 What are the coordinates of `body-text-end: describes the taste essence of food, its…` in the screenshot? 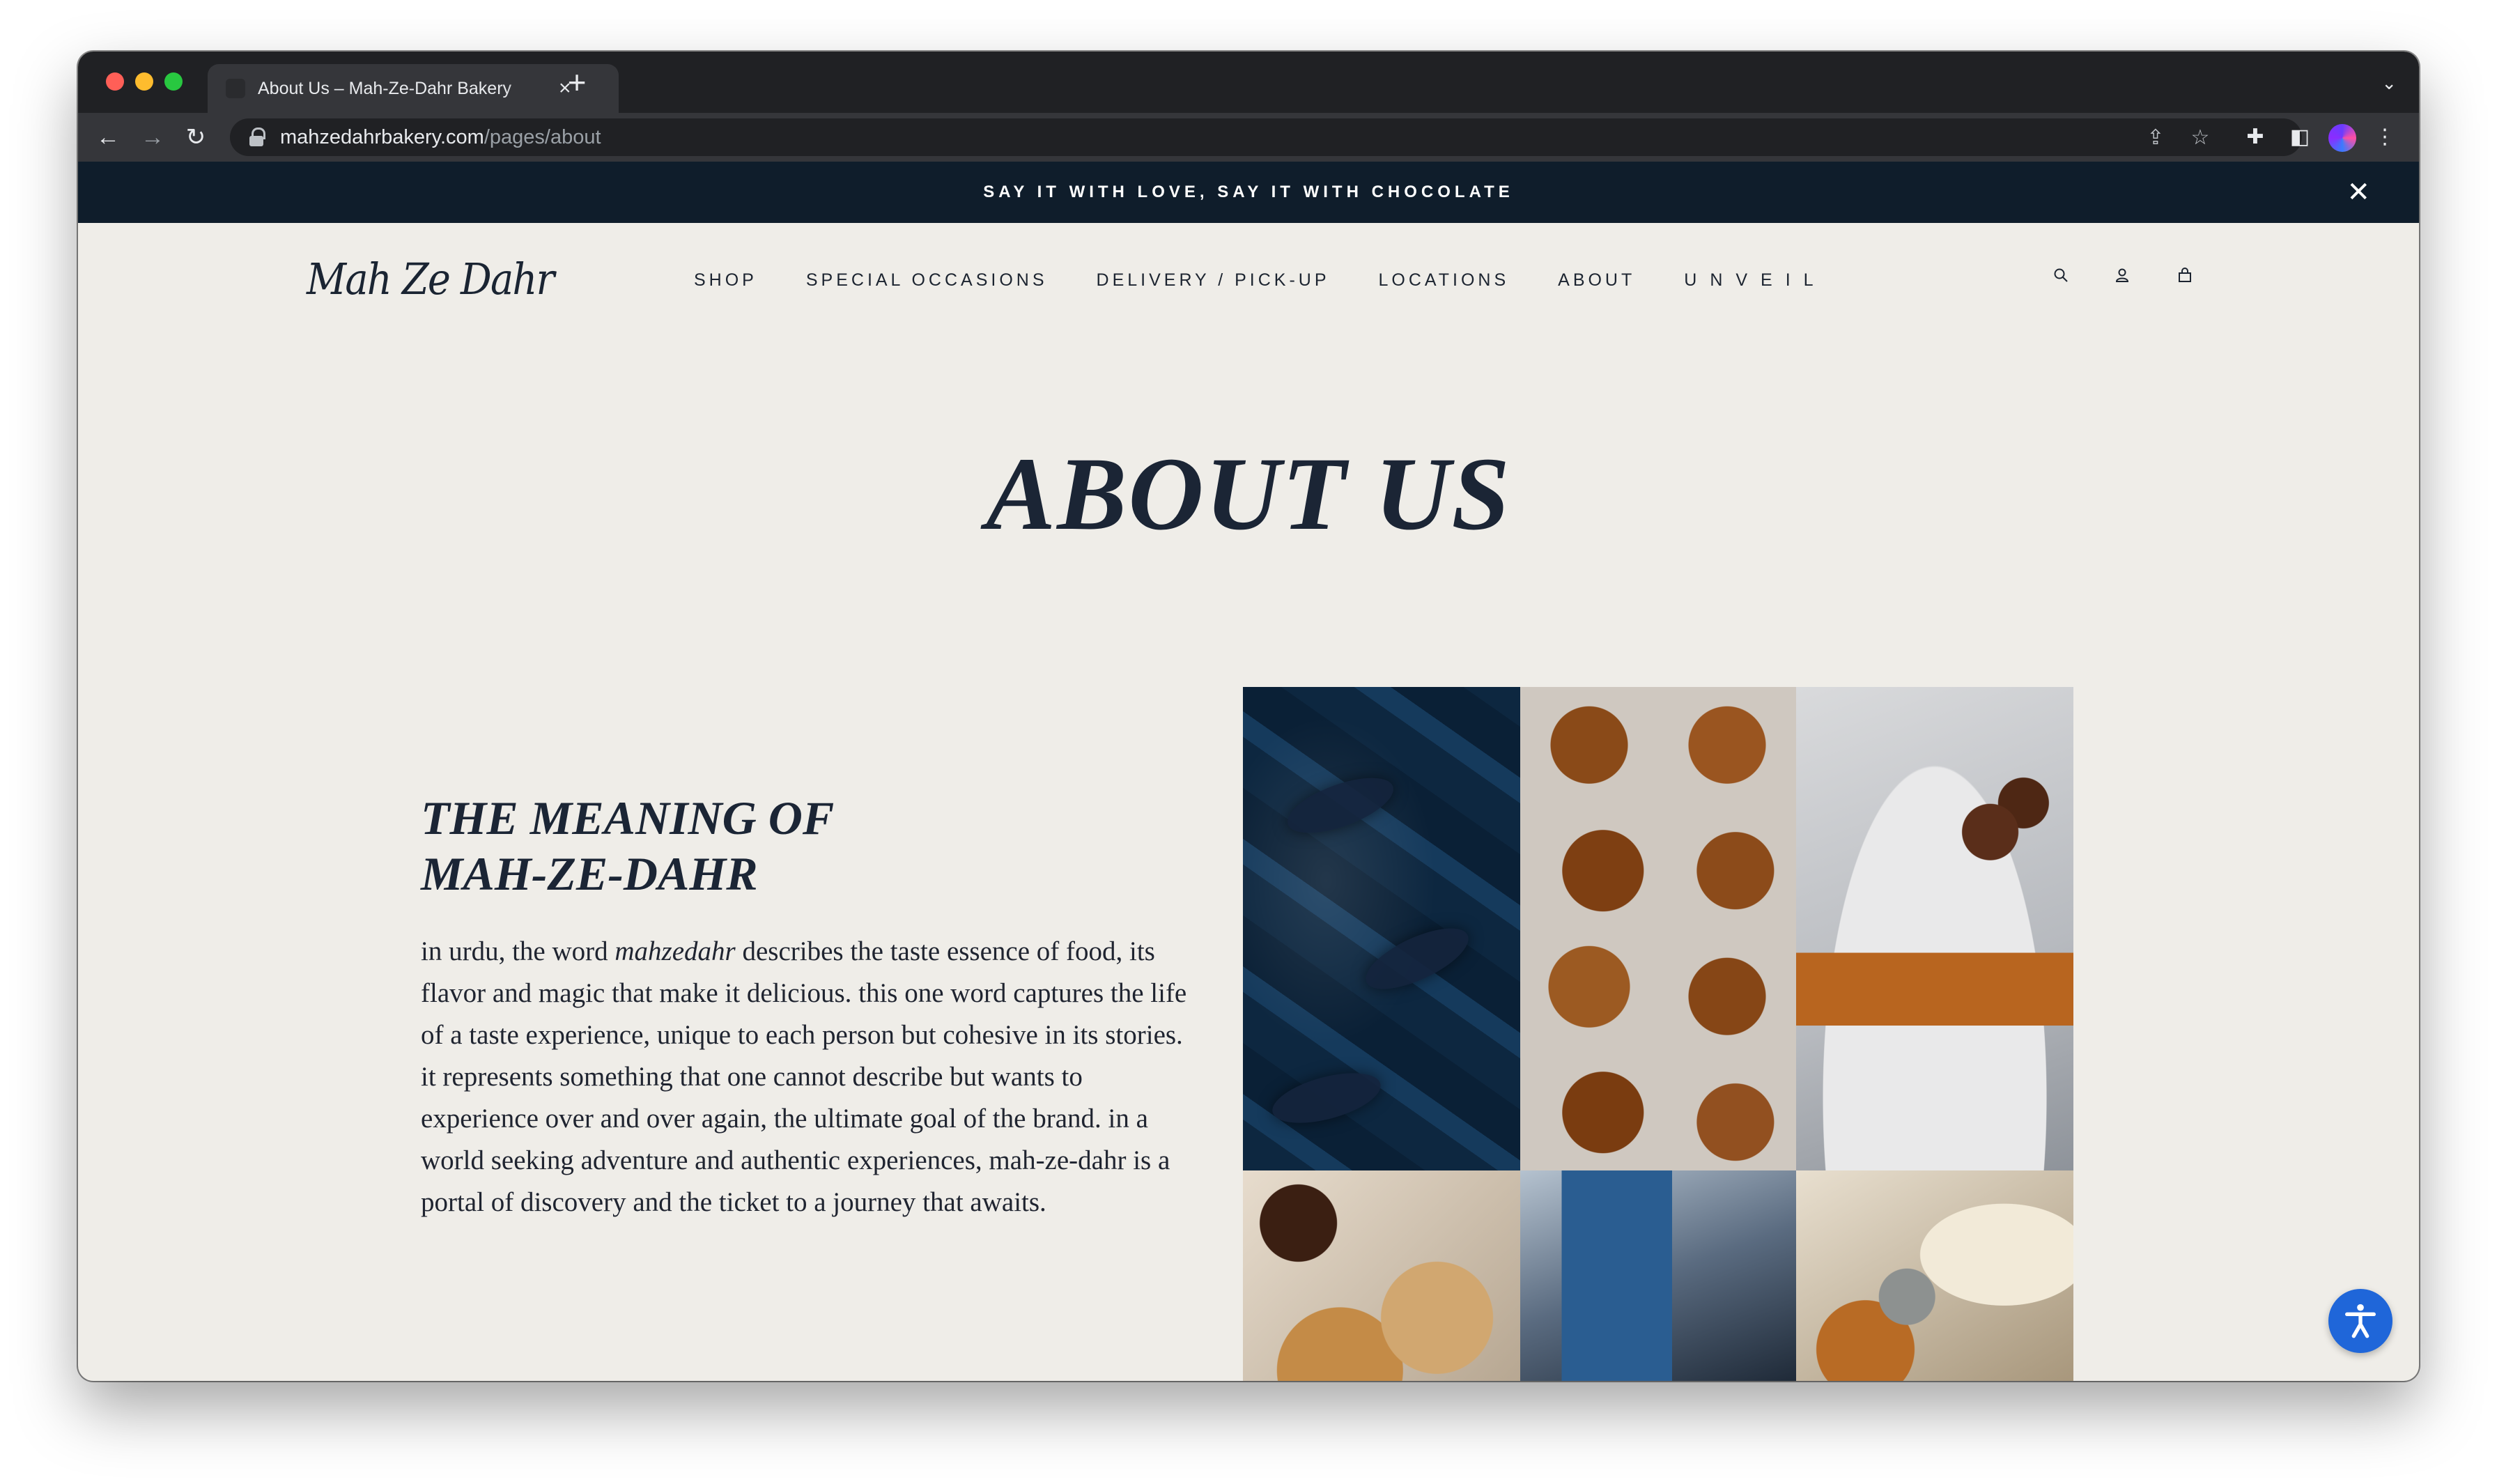 It's located at (804, 1076).